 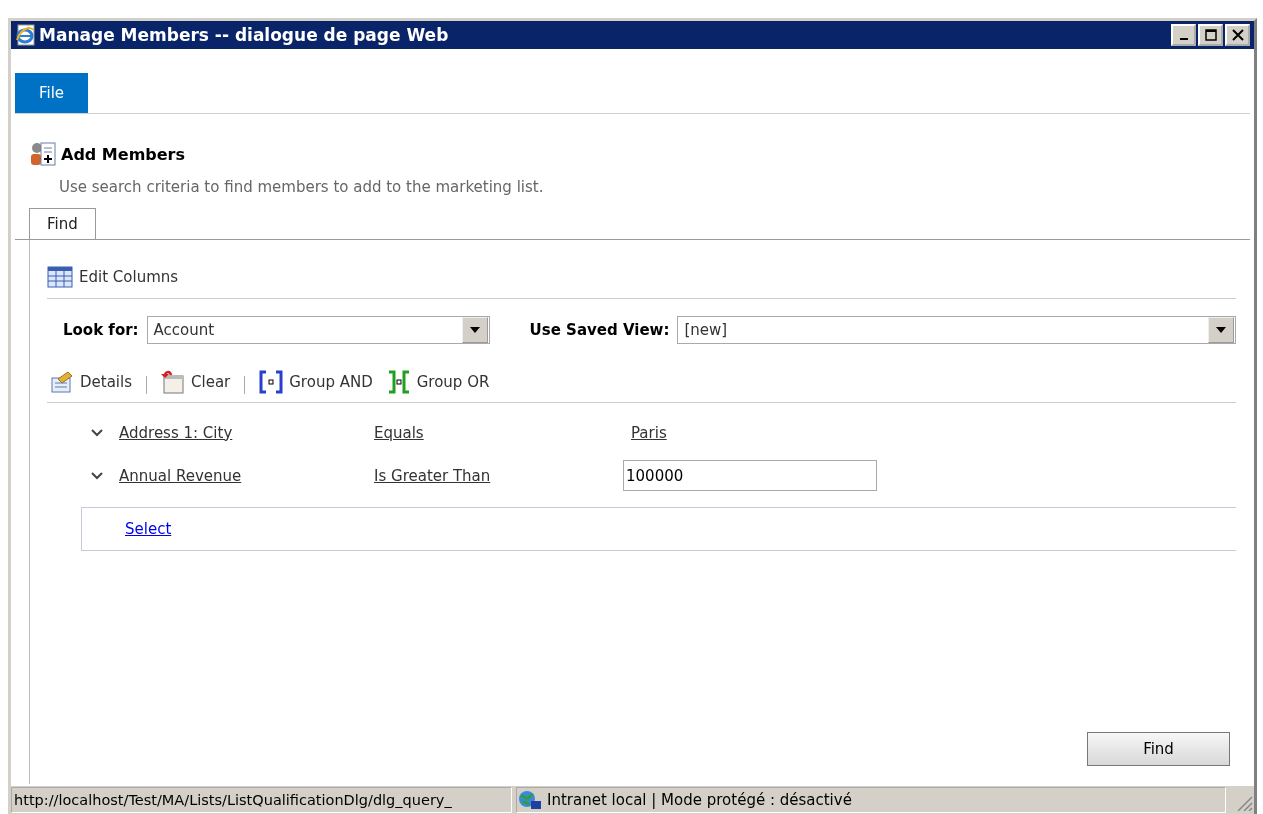 What do you see at coordinates (1183, 39) in the screenshot?
I see `minimize-icon` at bounding box center [1183, 39].